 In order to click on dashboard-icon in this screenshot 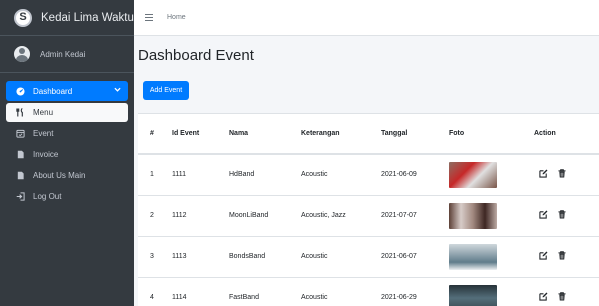, I will do `click(20, 91)`.